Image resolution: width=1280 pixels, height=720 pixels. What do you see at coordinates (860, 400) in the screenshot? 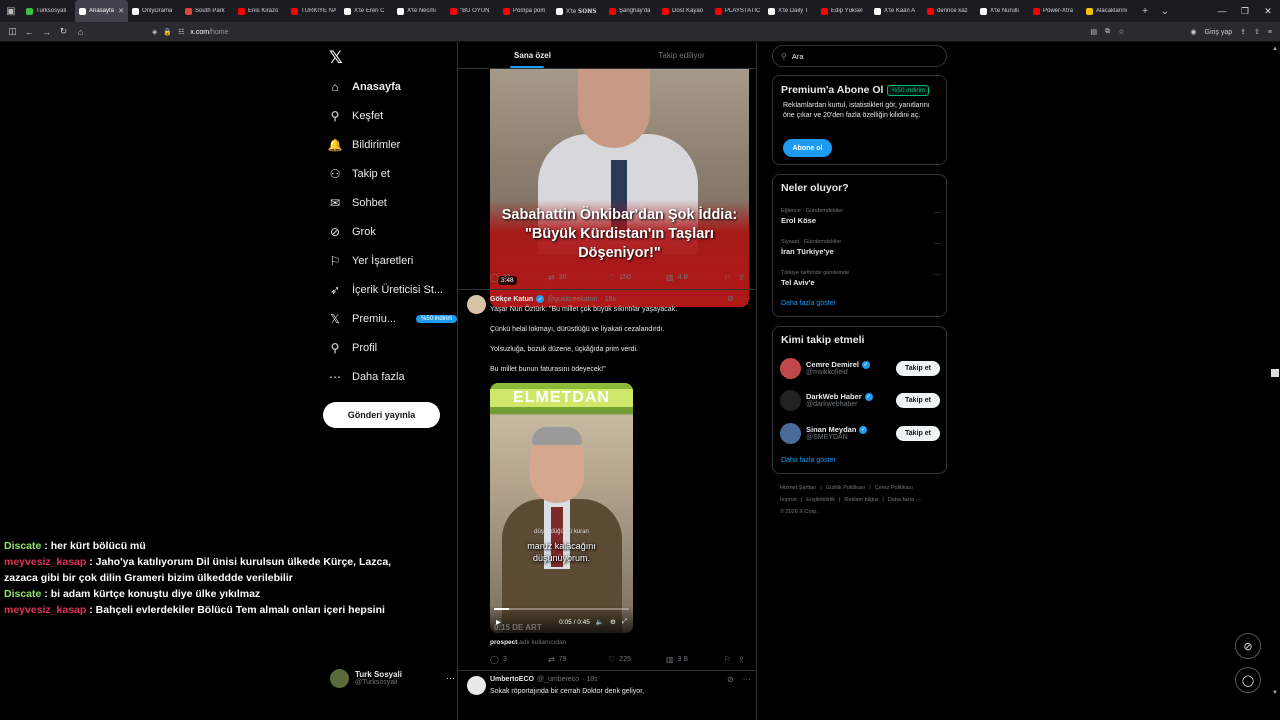
I see `follow-suggestion: DarkWeb Haber ✓ @darkwebhaber Takip et` at bounding box center [860, 400].